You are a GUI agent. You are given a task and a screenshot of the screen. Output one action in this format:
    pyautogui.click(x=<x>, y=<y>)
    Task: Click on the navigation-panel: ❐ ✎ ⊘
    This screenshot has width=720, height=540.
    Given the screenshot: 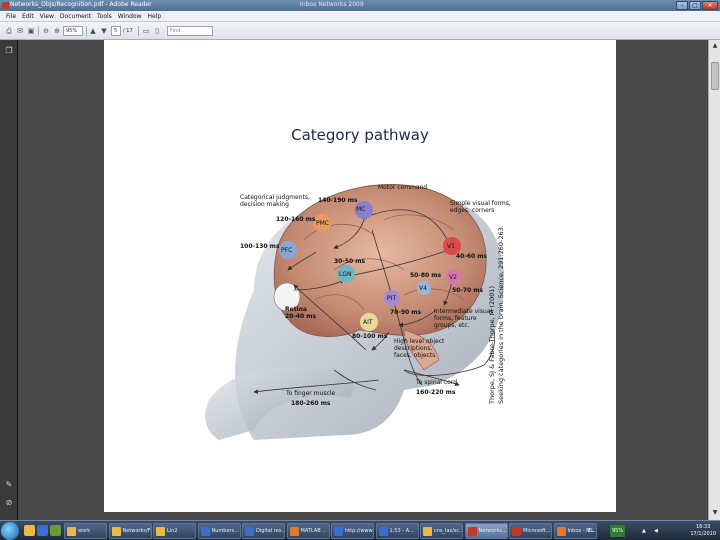 What is the action you would take?
    pyautogui.click(x=9, y=280)
    